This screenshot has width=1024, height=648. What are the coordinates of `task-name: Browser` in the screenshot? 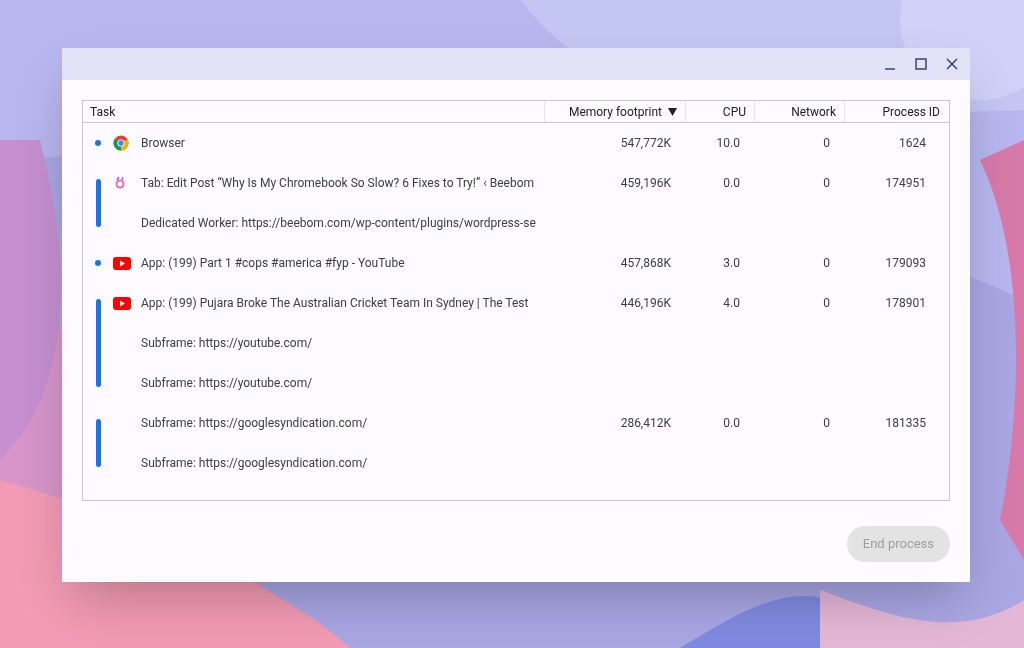 It's located at (163, 143).